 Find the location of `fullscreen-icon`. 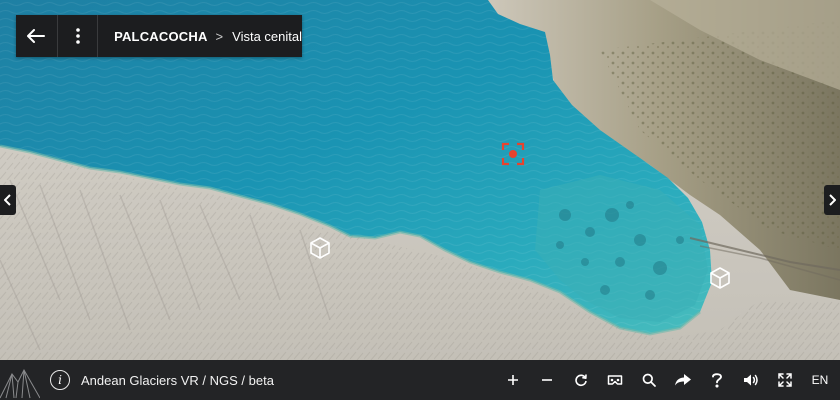

fullscreen-icon is located at coordinates (785, 380).